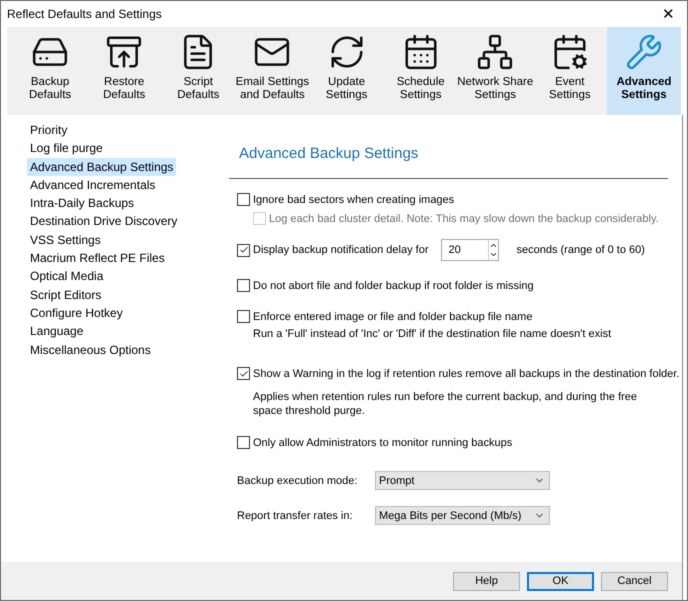 The height and width of the screenshot is (601, 688). What do you see at coordinates (392, 316) in the screenshot?
I see `option-label: Enforce entered image or file and folder backup file name` at bounding box center [392, 316].